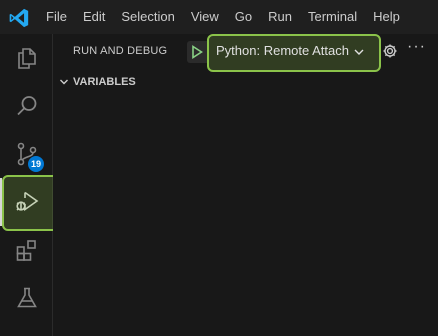  I want to click on vscode-logo, so click(19, 18).